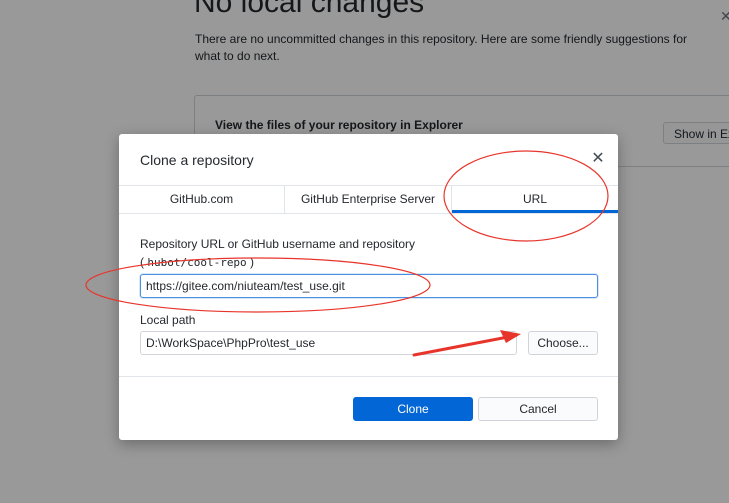  What do you see at coordinates (197, 160) in the screenshot?
I see `dialog-title: Clone a repository` at bounding box center [197, 160].